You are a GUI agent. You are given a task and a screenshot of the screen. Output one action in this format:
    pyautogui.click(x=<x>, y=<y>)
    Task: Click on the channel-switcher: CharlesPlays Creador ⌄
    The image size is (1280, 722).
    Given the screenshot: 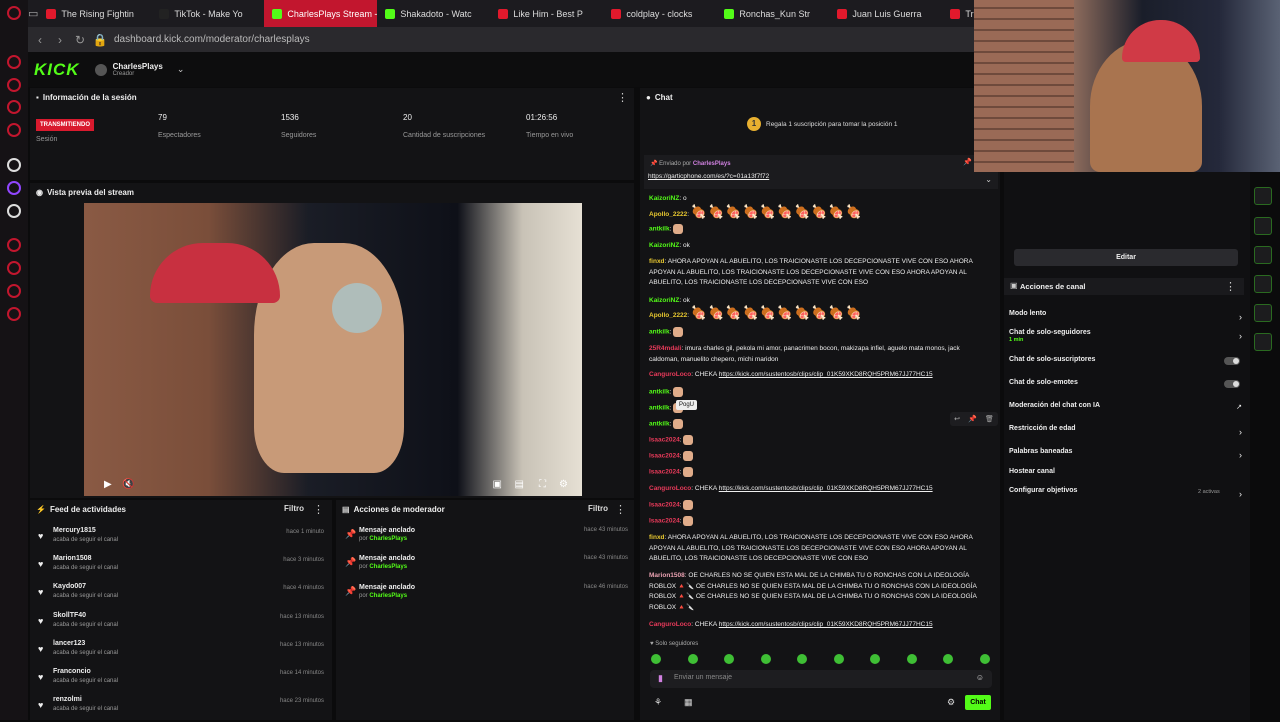 What is the action you would take?
    pyautogui.click(x=139, y=69)
    